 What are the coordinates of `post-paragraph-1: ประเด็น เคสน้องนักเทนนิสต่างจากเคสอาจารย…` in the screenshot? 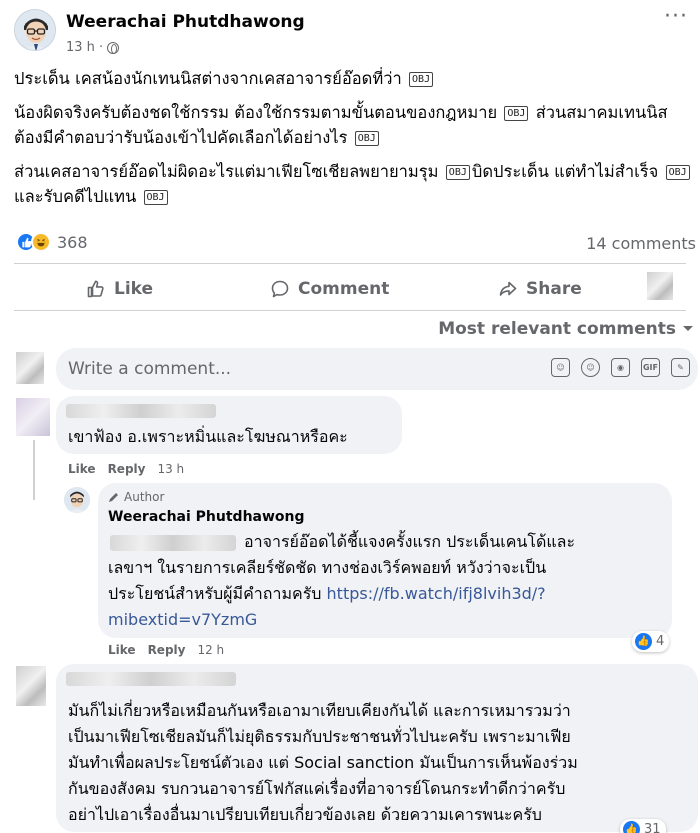 It's located at (354, 78).